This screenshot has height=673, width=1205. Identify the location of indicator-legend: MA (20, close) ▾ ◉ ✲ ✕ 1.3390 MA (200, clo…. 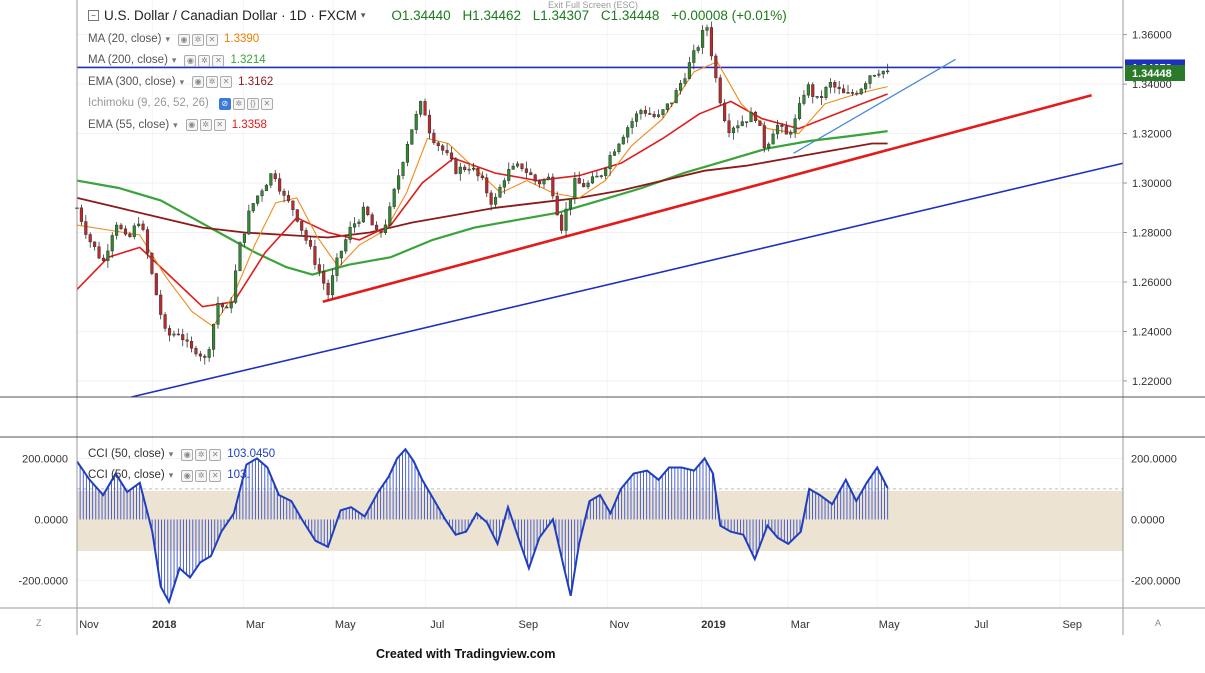
(183, 82).